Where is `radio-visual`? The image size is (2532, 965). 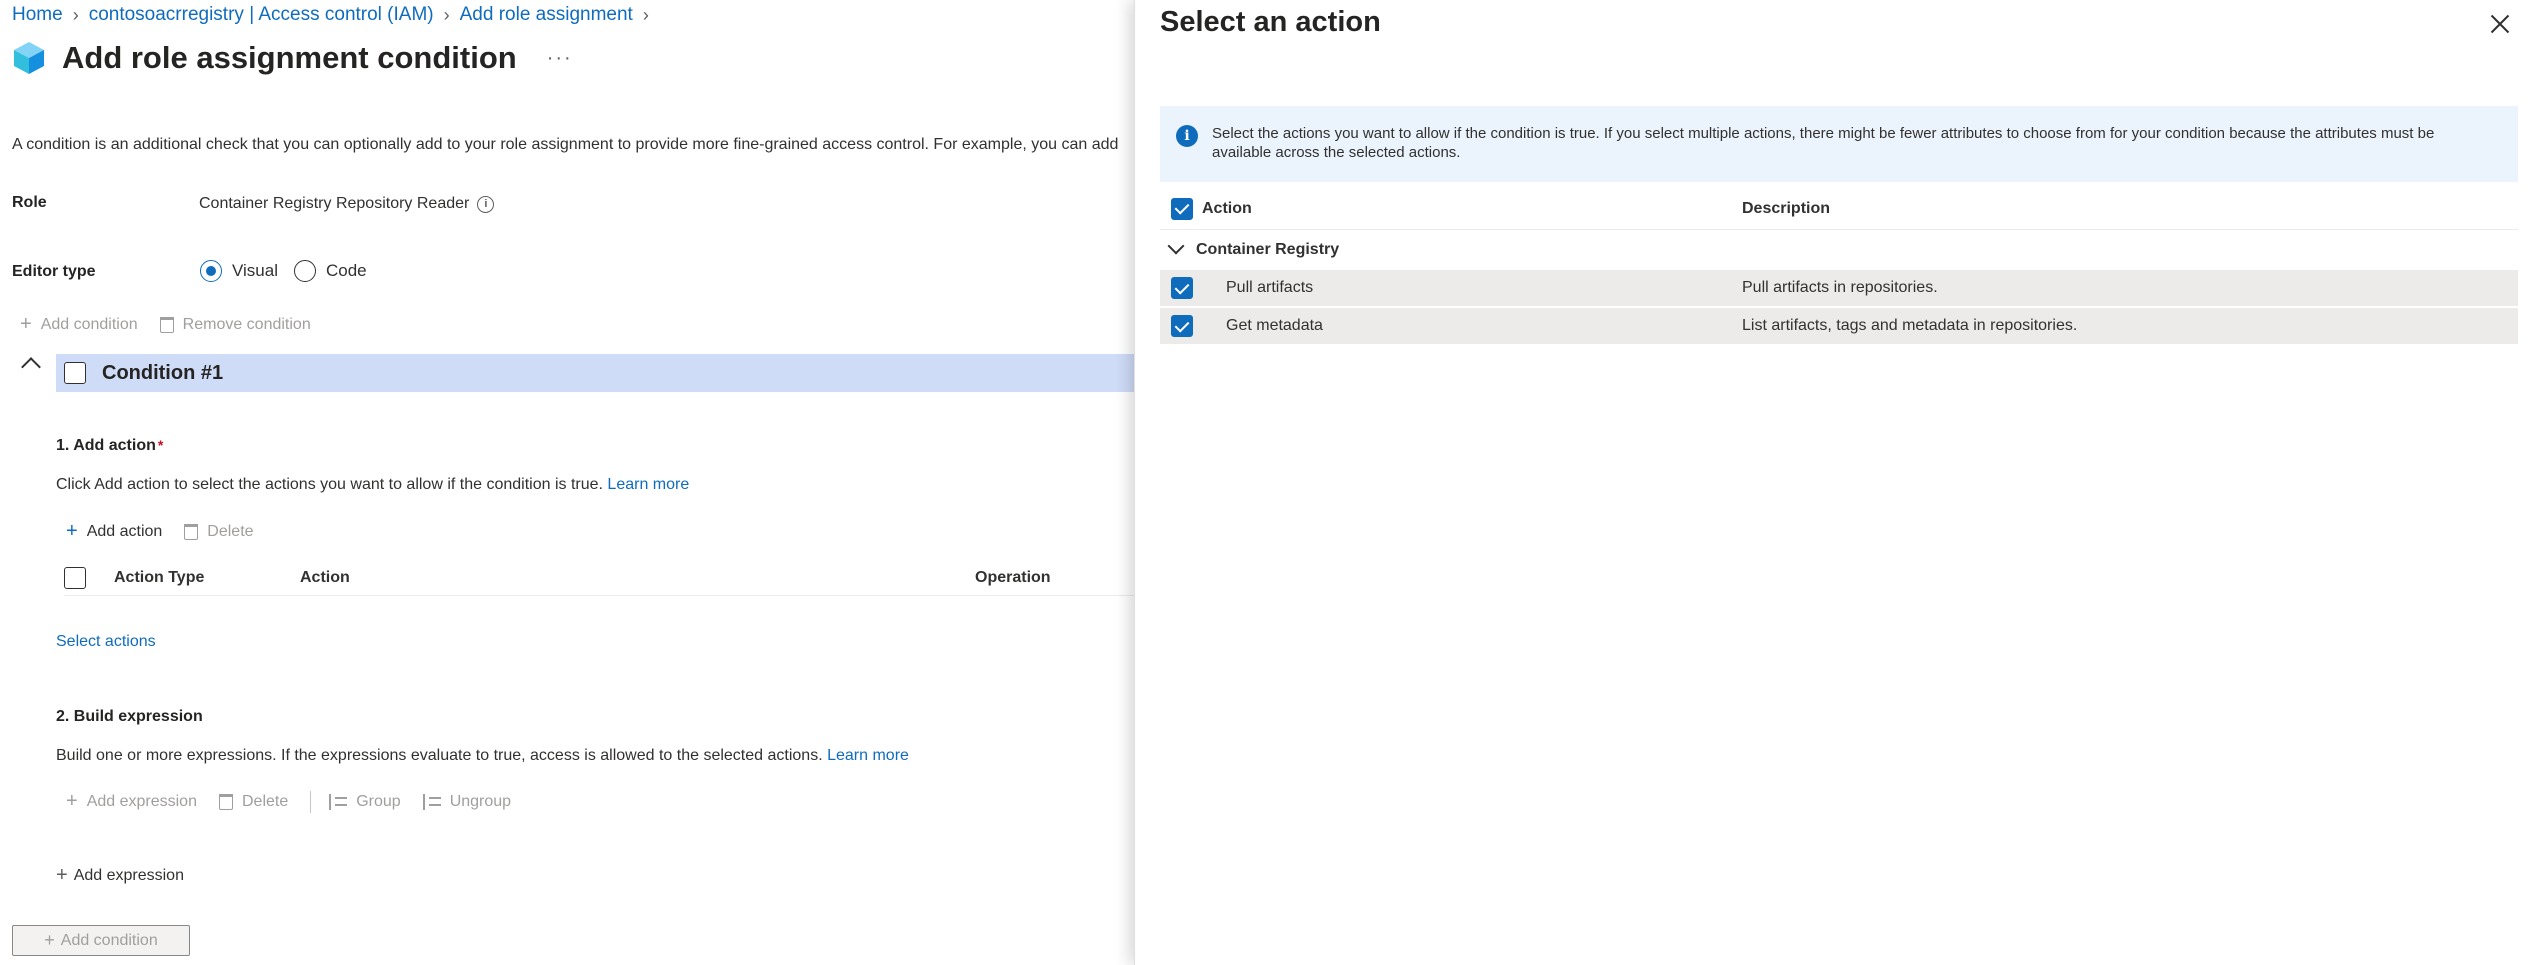 radio-visual is located at coordinates (211, 271).